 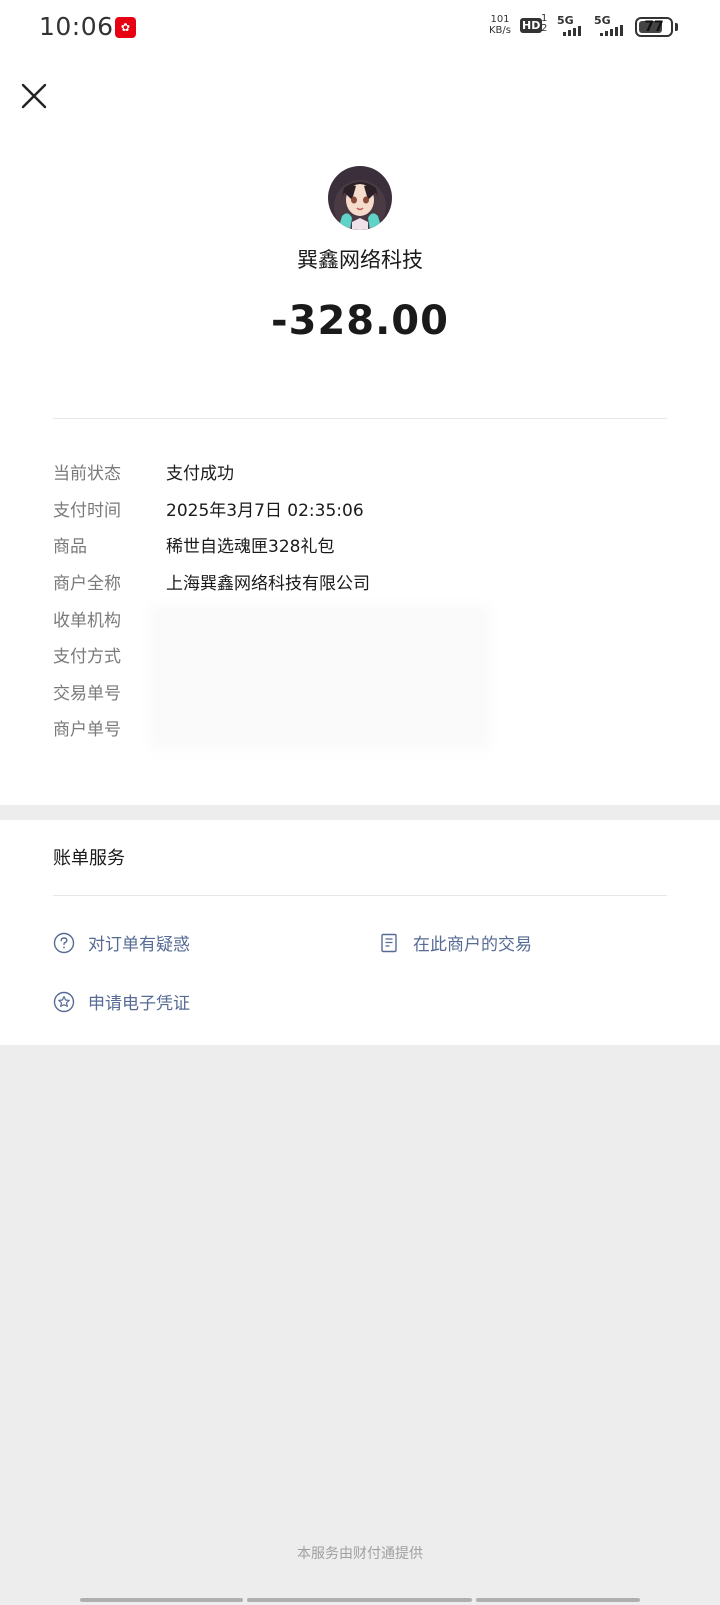 What do you see at coordinates (320, 677) in the screenshot?
I see `redacted-values-overlay` at bounding box center [320, 677].